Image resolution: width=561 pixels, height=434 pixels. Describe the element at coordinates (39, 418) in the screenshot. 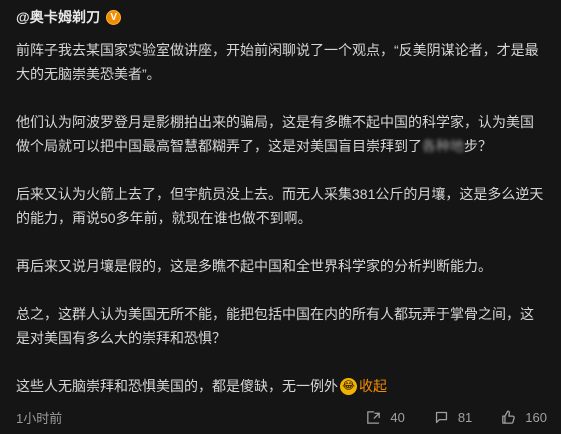

I see `timestamp: 1小时前` at that location.